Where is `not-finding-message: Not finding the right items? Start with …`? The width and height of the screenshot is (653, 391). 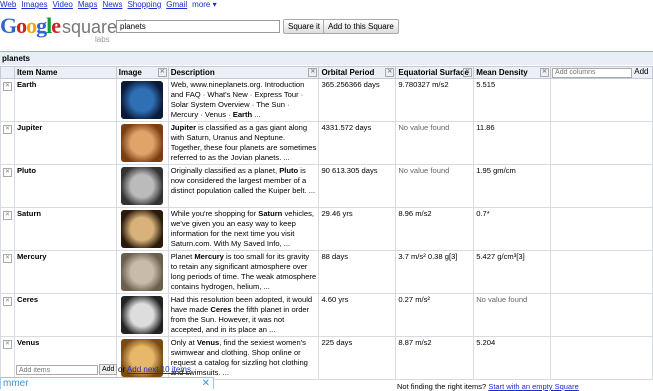 not-finding-message: Not finding the right items? Start with … is located at coordinates (488, 386).